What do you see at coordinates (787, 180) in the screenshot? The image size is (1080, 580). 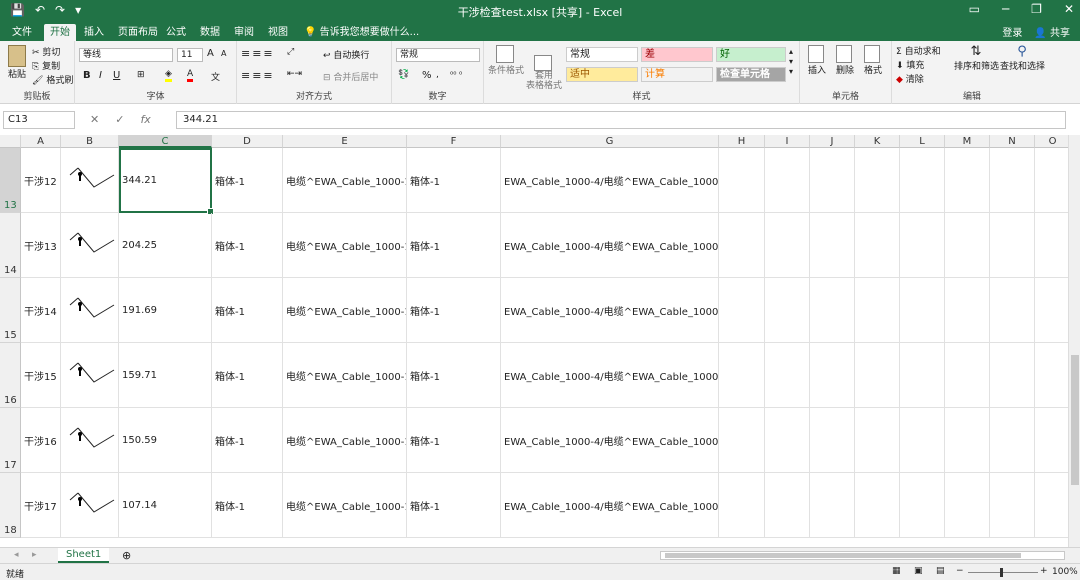 I see `cell-i13` at bounding box center [787, 180].